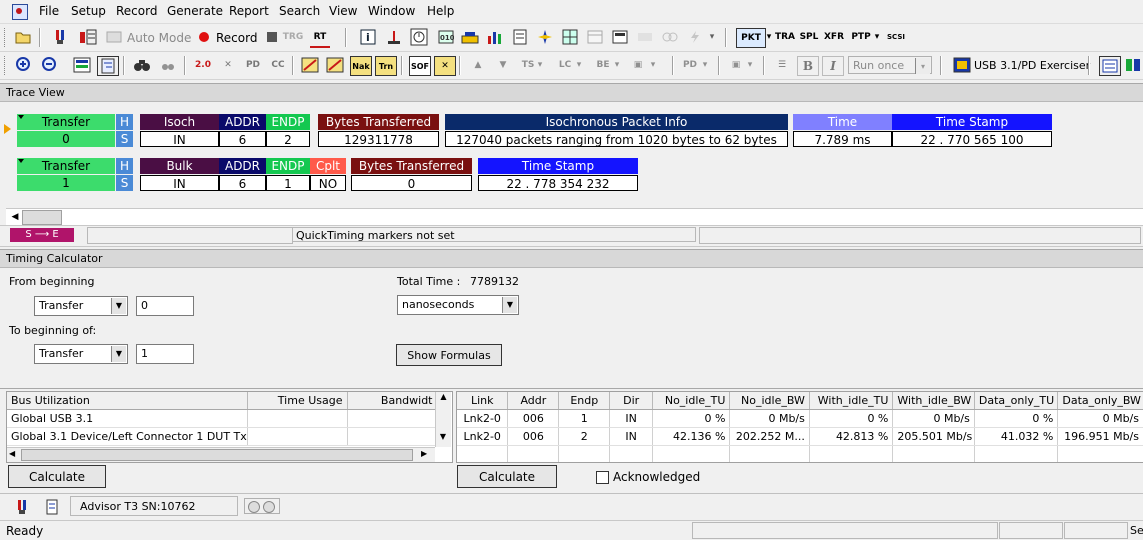 The image size is (1143, 540). I want to click on realtime-stats-icon: RT, so click(320, 38).